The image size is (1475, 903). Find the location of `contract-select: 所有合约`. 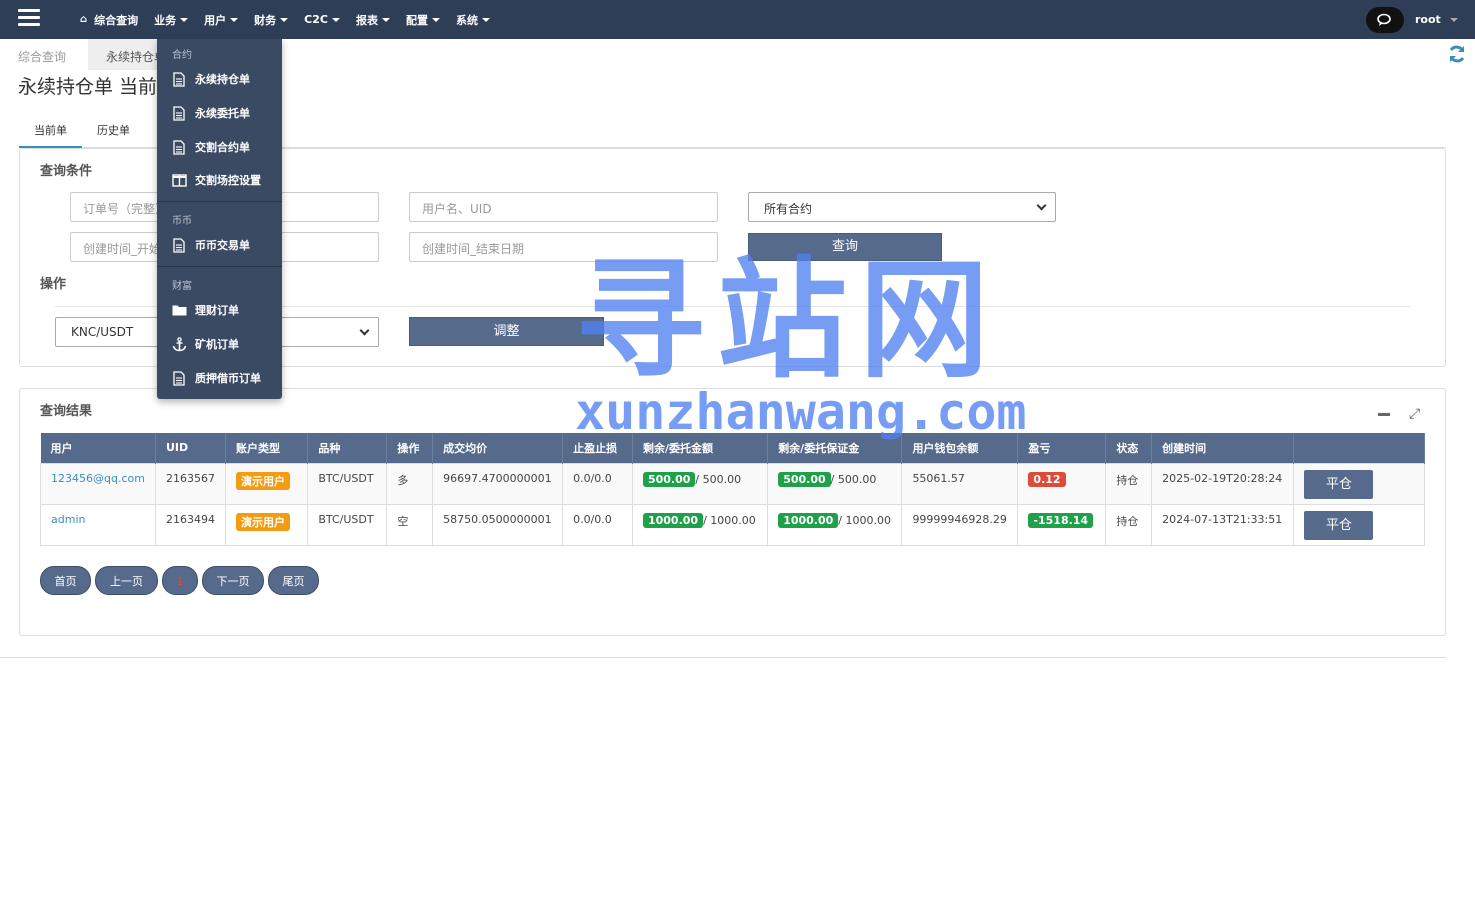

contract-select: 所有合约 is located at coordinates (902, 207).